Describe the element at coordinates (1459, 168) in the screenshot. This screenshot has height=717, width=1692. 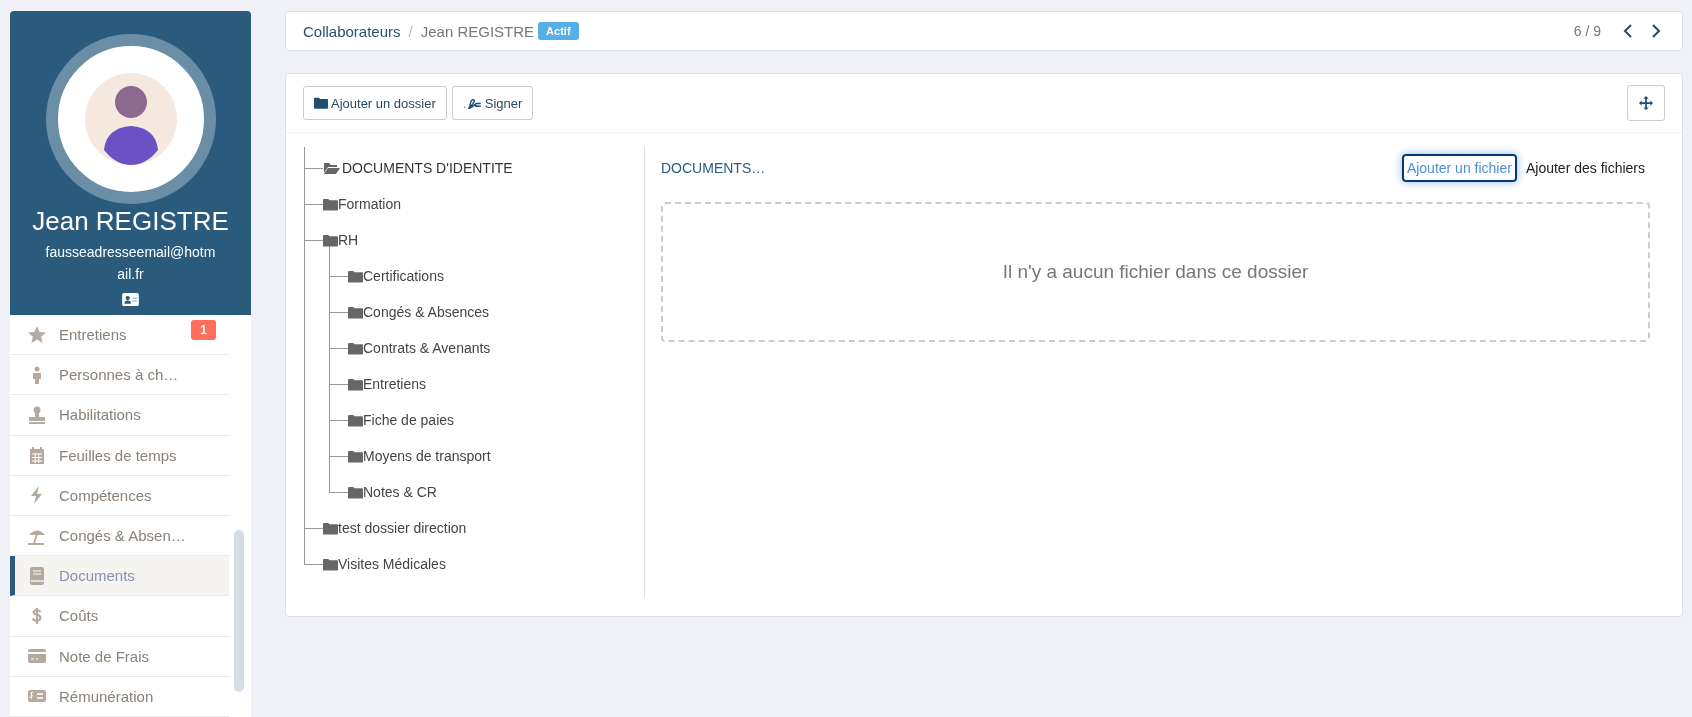
I see `upload-link: Ajouter un fichier` at that location.